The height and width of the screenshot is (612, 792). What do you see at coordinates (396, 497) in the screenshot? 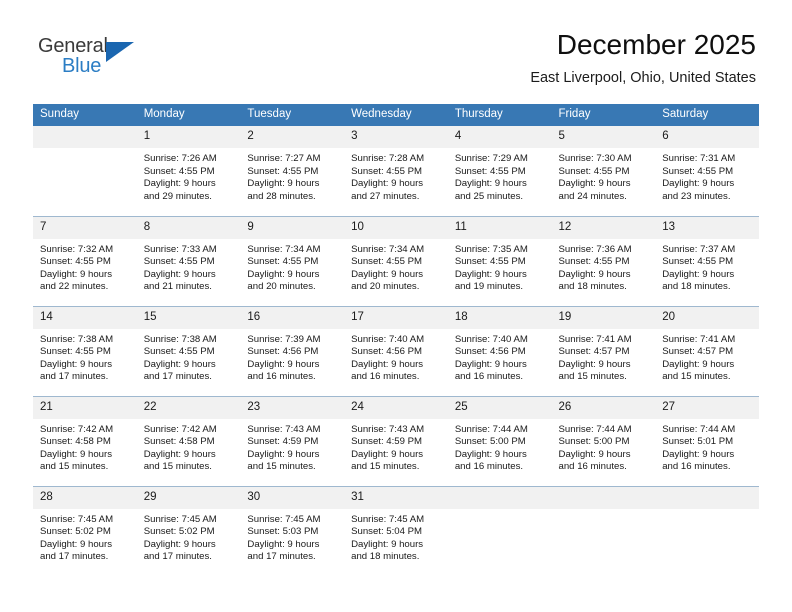
I see `day-number: 31` at bounding box center [396, 497].